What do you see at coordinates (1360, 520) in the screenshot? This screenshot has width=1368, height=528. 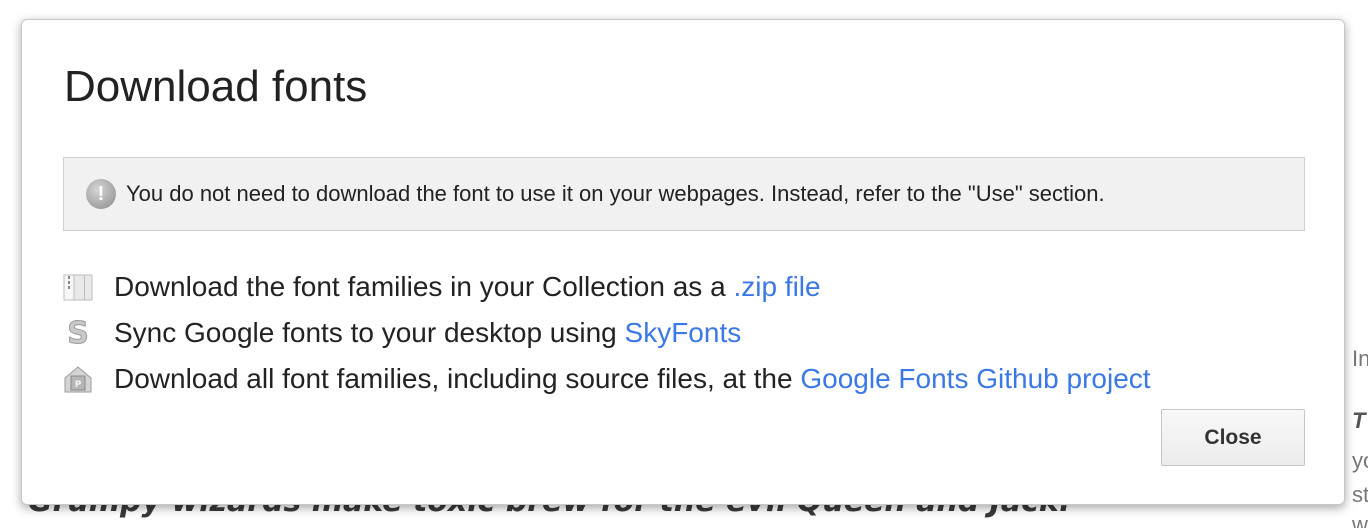 I see `background-text-fragment: w` at bounding box center [1360, 520].